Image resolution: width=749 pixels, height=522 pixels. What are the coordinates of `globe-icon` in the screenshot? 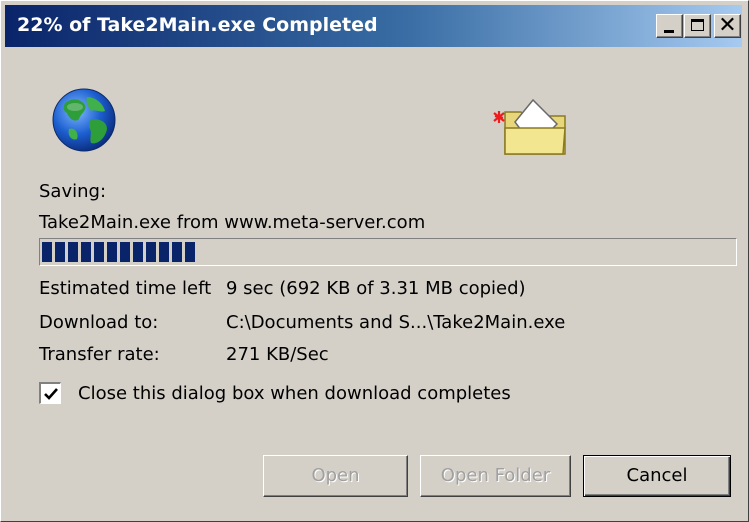 It's located at (84, 120).